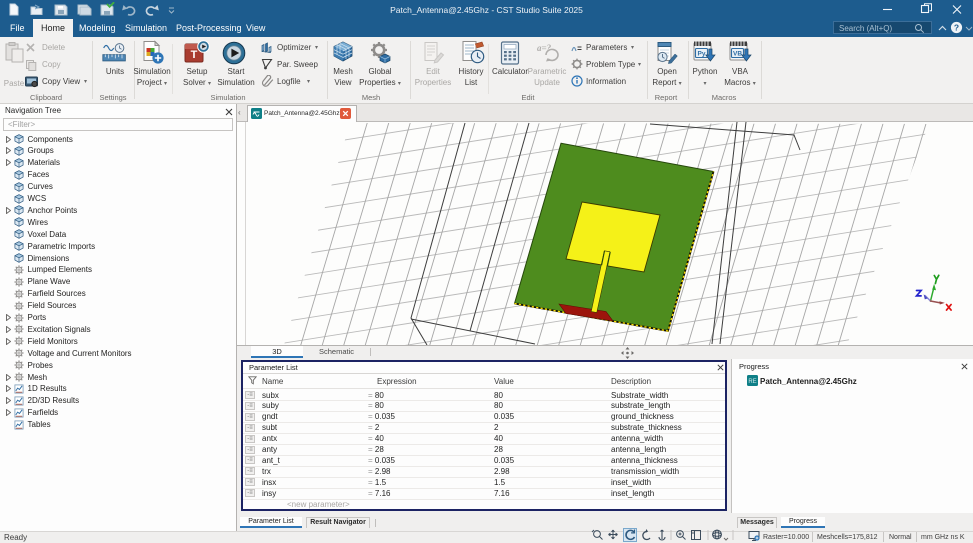  I want to click on svg-text: RE, so click(752, 382).